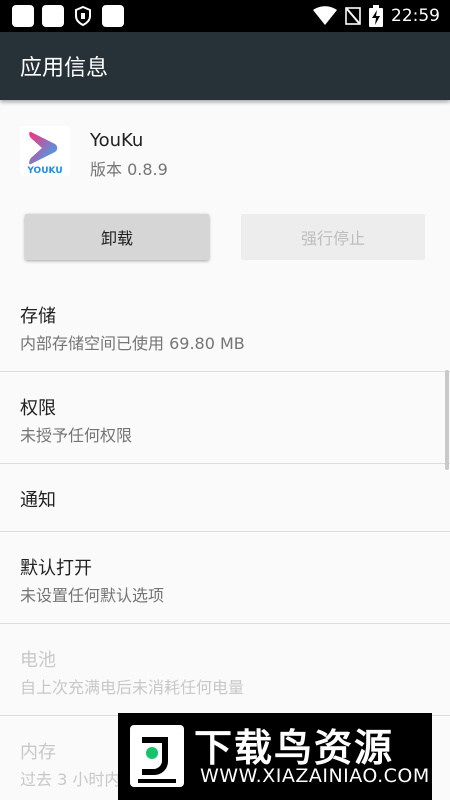 This screenshot has width=450, height=800. What do you see at coordinates (294, 748) in the screenshot?
I see `watermark-title: 下载鸟资源` at bounding box center [294, 748].